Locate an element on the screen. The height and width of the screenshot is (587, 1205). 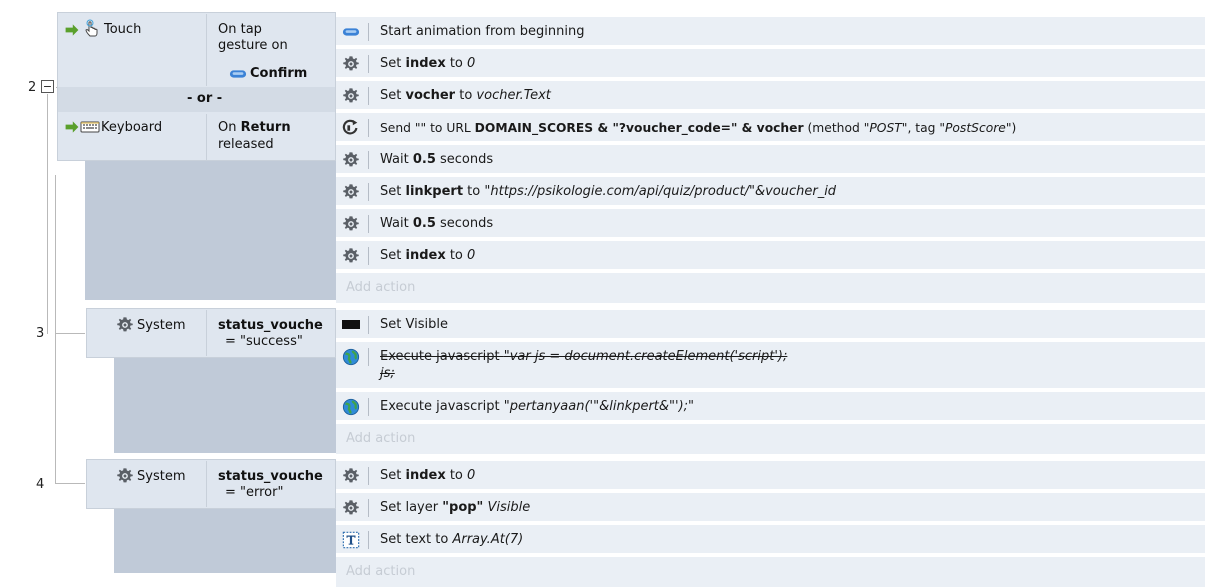
action-row: Set layer "pop" Visible is located at coordinates (770, 508).